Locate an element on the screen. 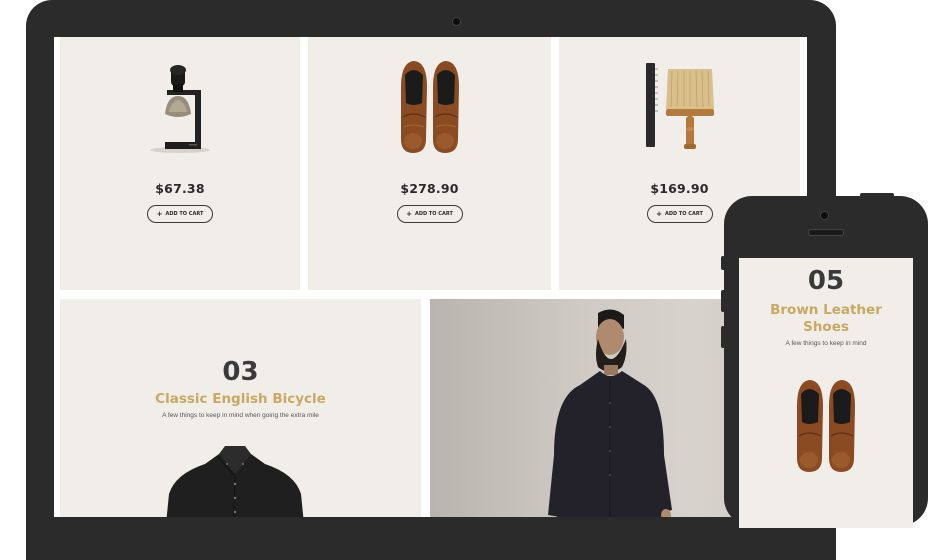 The height and width of the screenshot is (560, 950). bearded-man-image is located at coordinates (610, 413).